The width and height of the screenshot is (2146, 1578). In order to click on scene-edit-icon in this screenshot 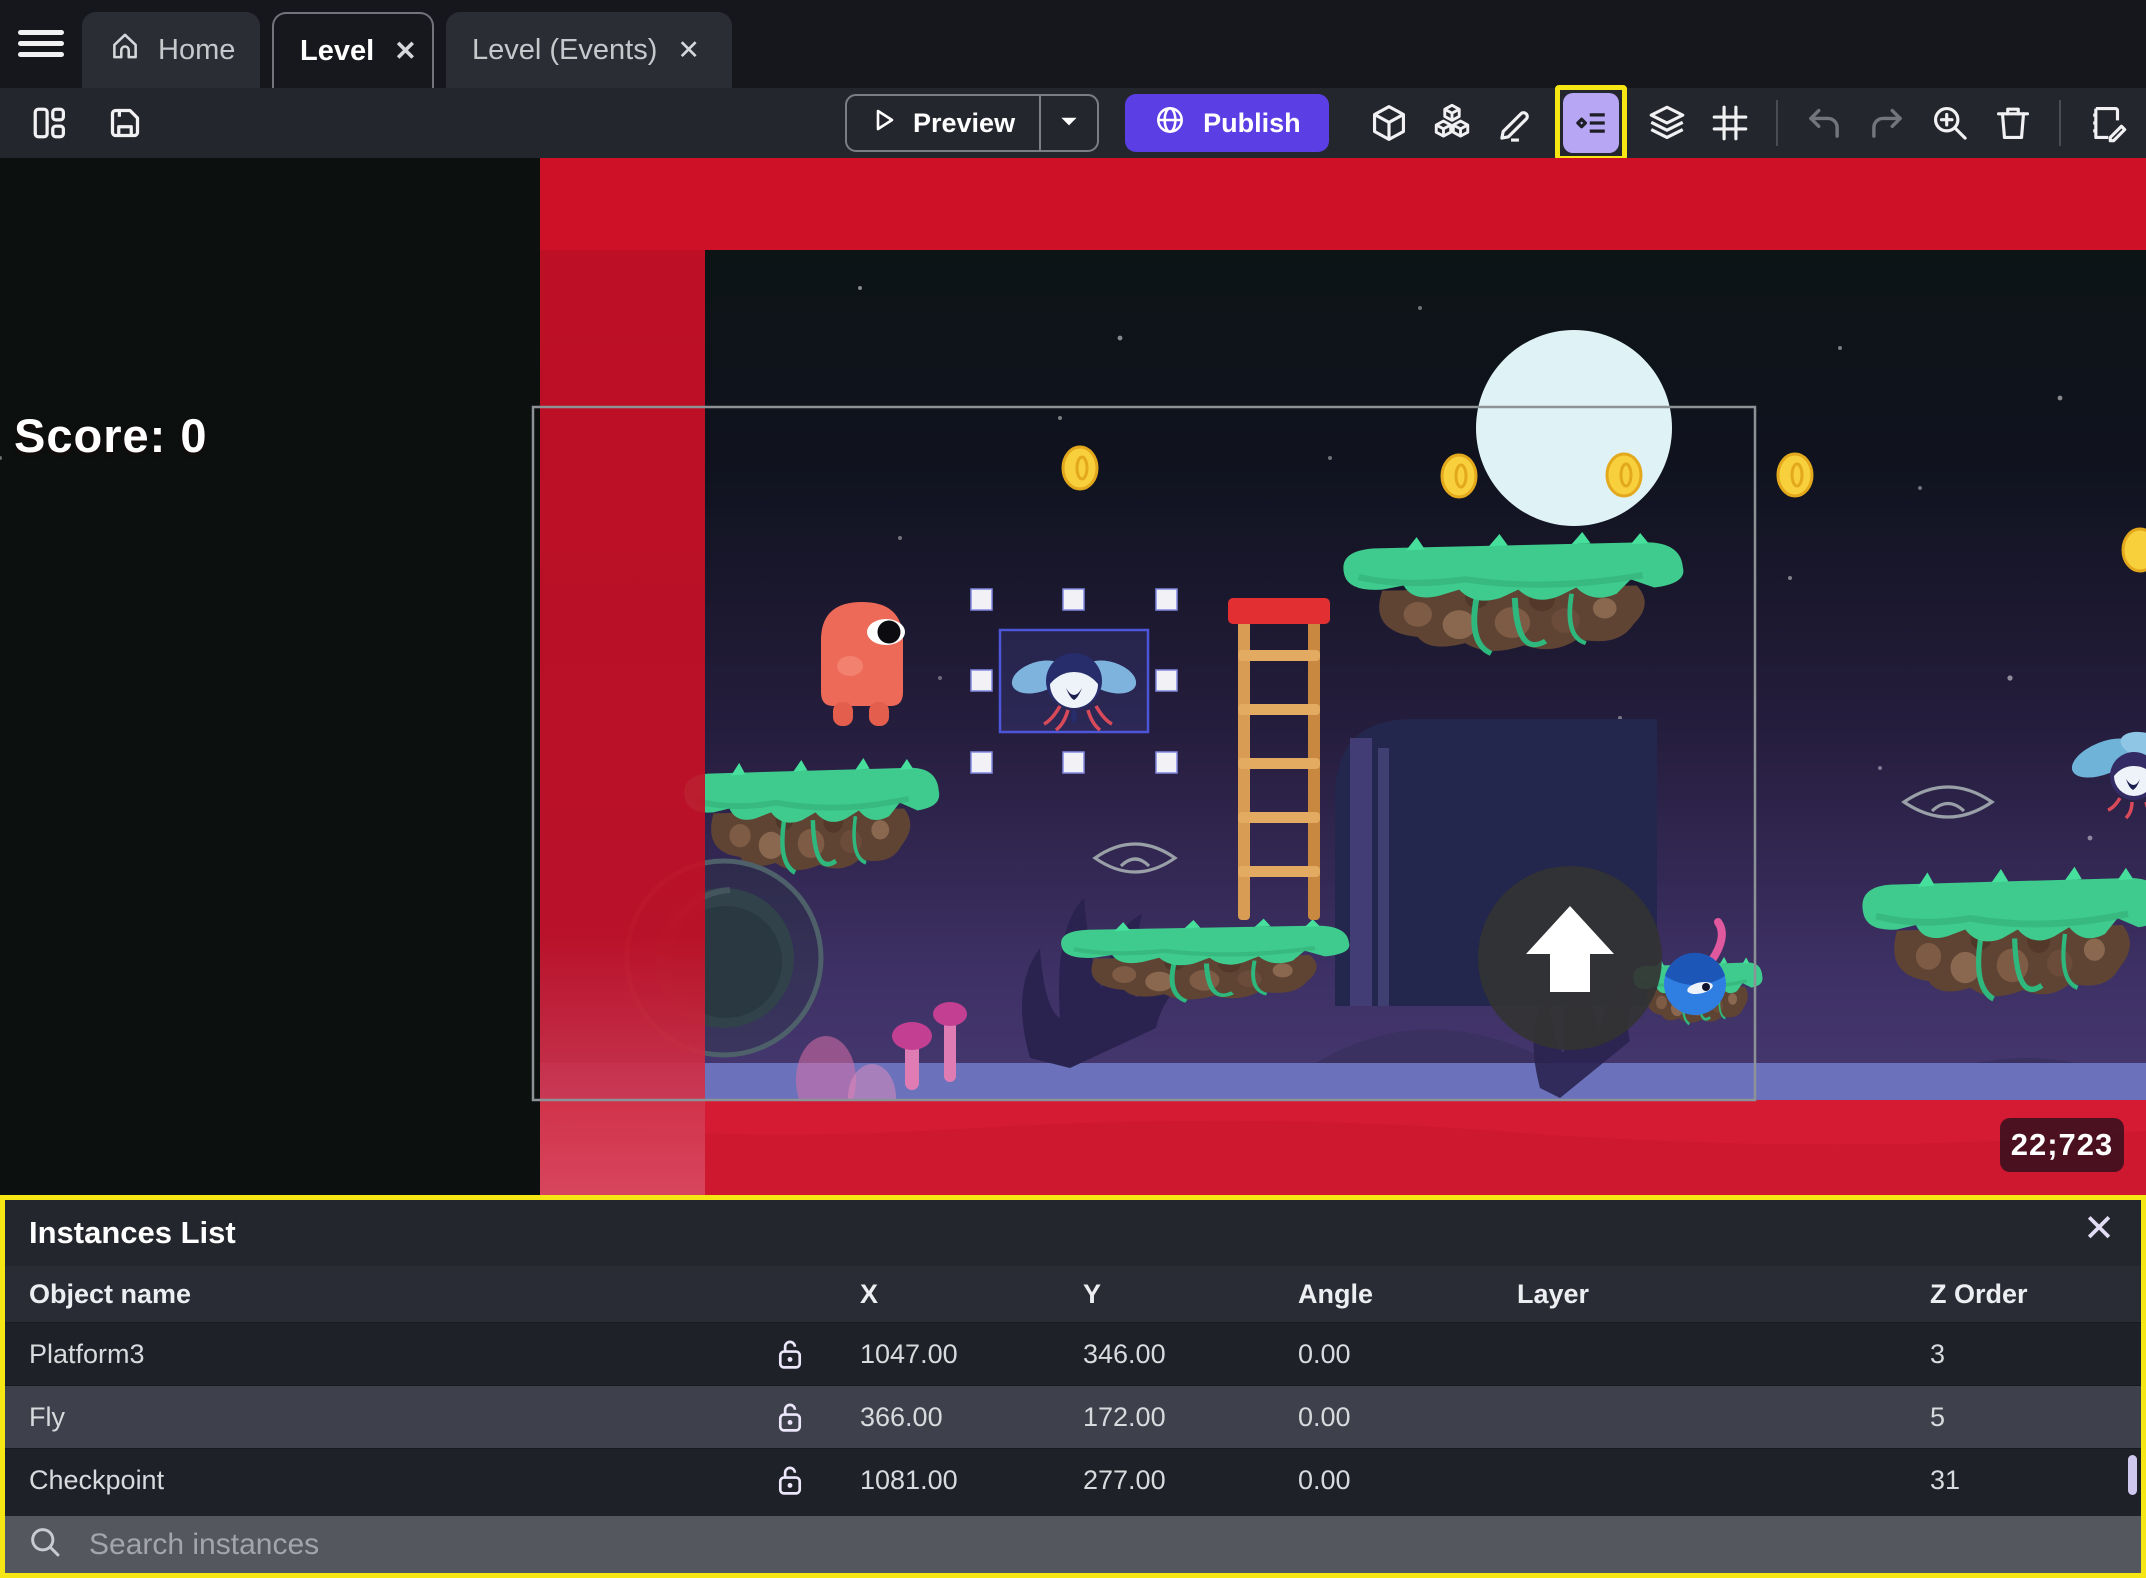, I will do `click(2107, 123)`.